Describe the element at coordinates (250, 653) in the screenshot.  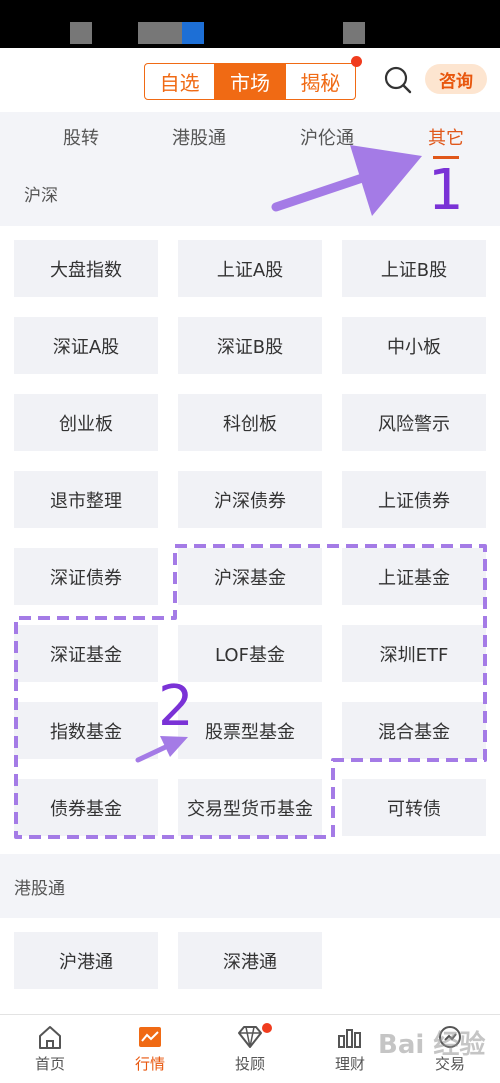
I see `market-cell: LOF基金` at that location.